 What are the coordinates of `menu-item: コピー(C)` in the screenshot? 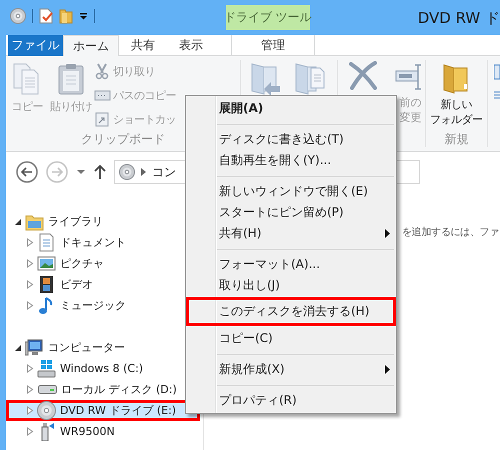 It's located at (291, 338).